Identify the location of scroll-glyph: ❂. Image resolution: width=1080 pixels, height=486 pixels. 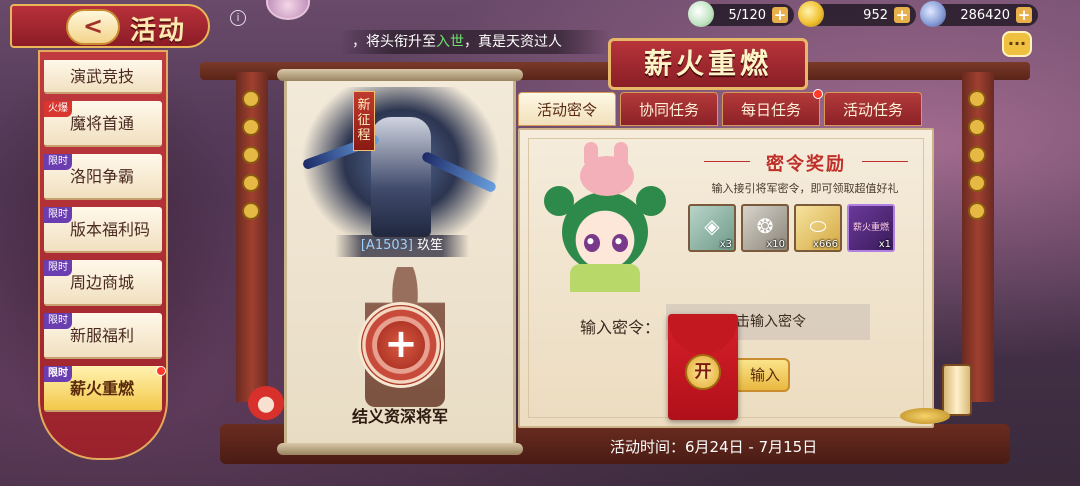
(765, 226).